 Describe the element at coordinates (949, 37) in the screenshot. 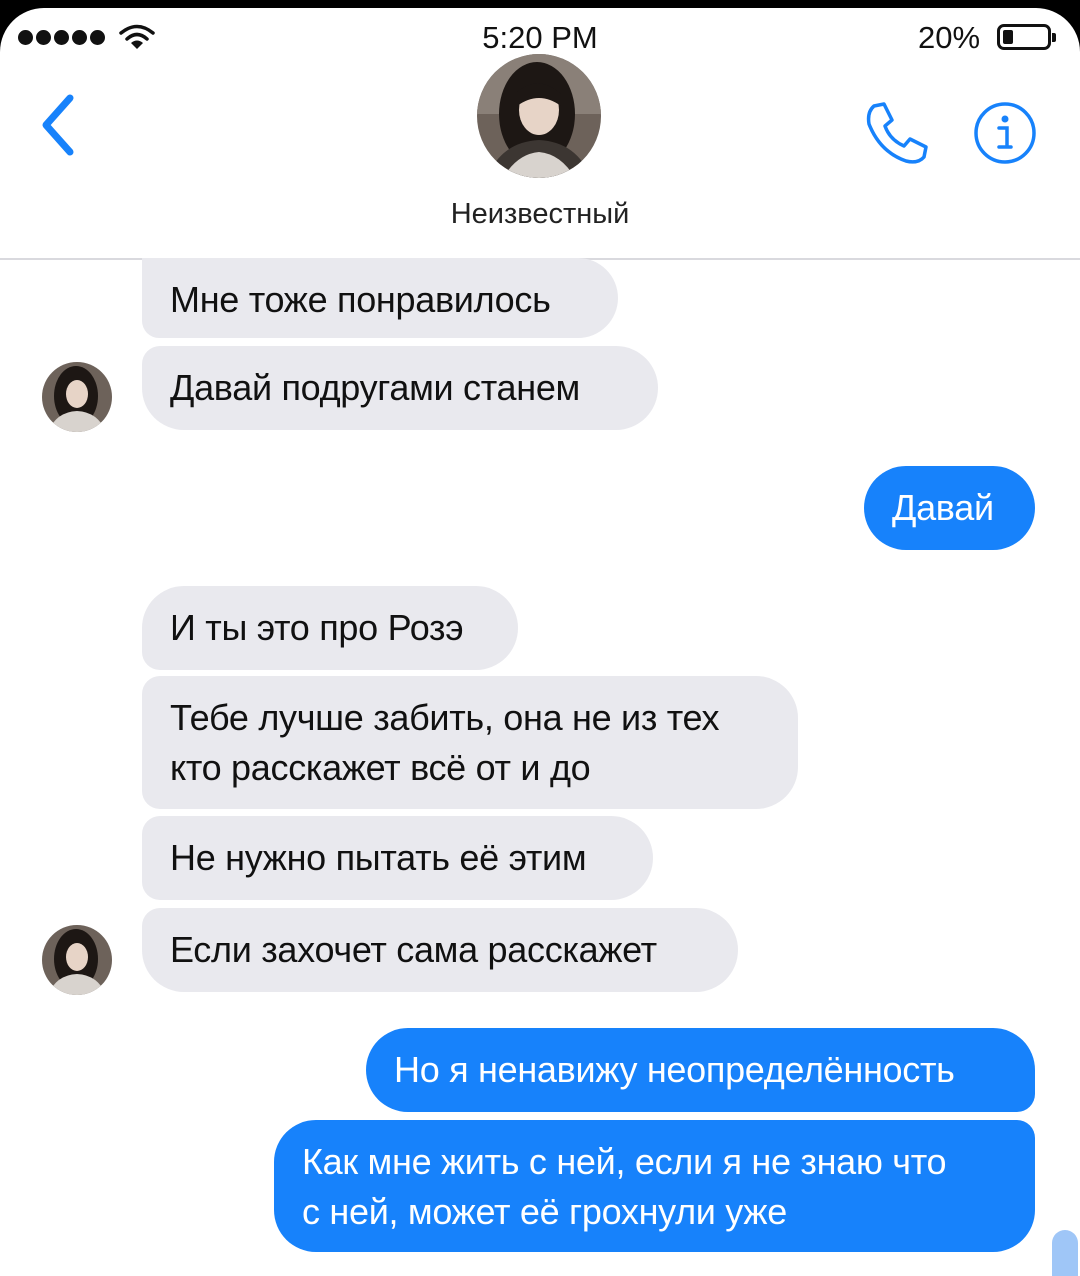

I see `battery-percentage: 20%` at that location.